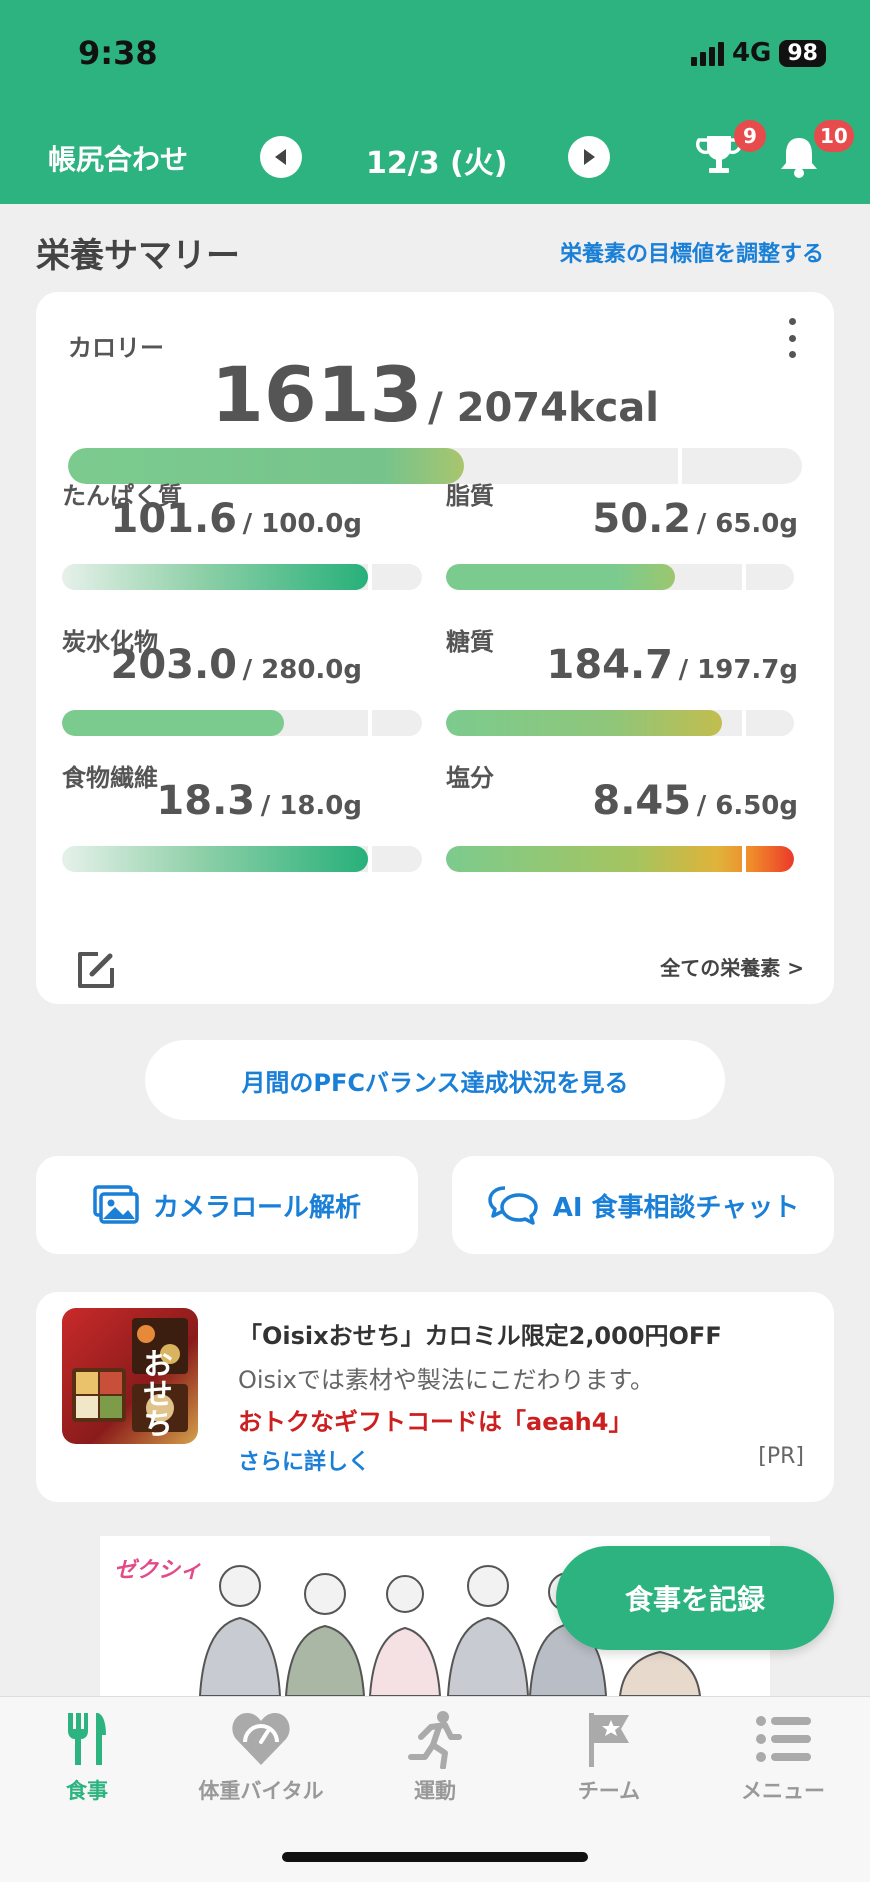 The image size is (870, 1882). What do you see at coordinates (435, 1791) in the screenshot?
I see `tab-label: 運動` at bounding box center [435, 1791].